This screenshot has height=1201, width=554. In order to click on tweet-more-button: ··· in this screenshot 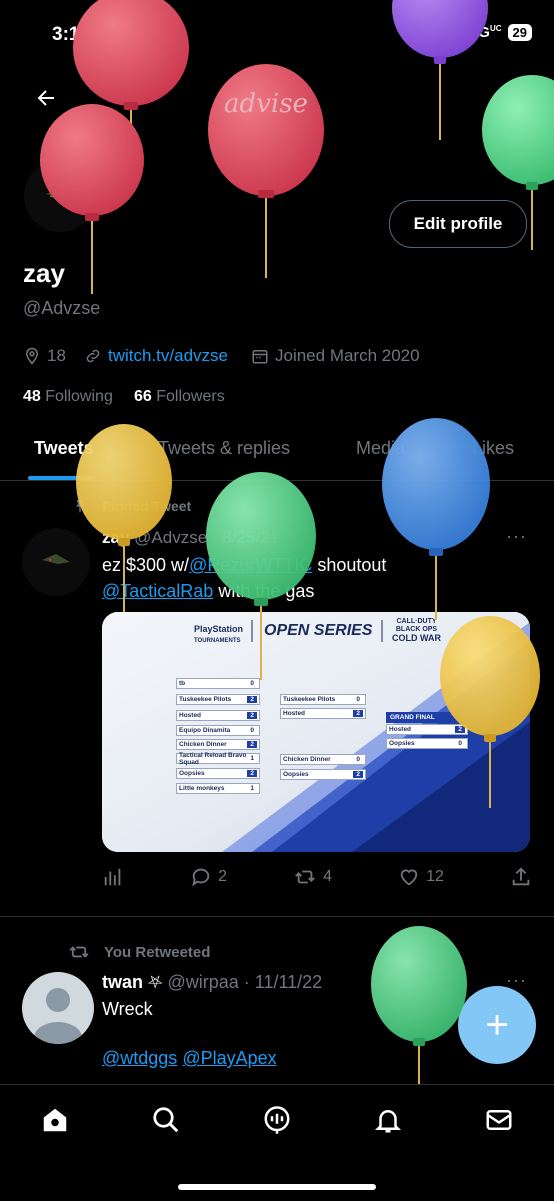, I will do `click(516, 536)`.